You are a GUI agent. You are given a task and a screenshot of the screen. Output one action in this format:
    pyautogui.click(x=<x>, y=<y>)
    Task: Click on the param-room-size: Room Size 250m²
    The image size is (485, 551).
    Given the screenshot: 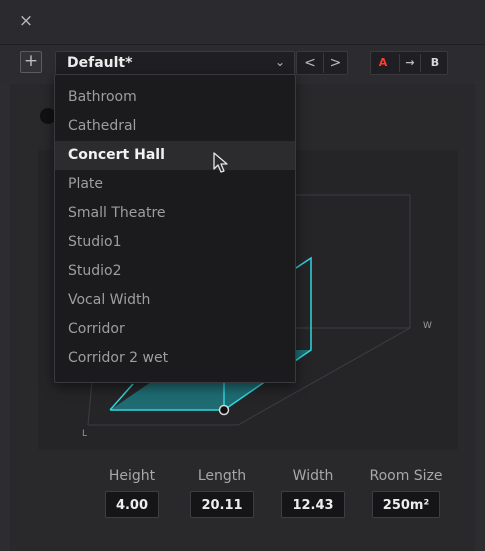 What is the action you would take?
    pyautogui.click(x=406, y=493)
    